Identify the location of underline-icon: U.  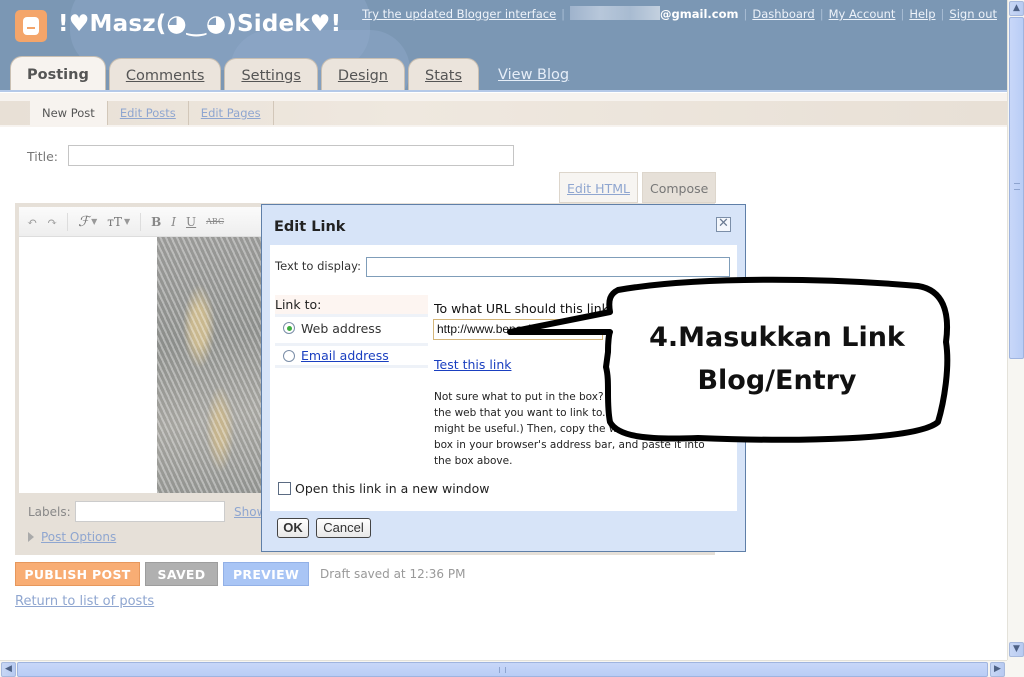
(191, 222).